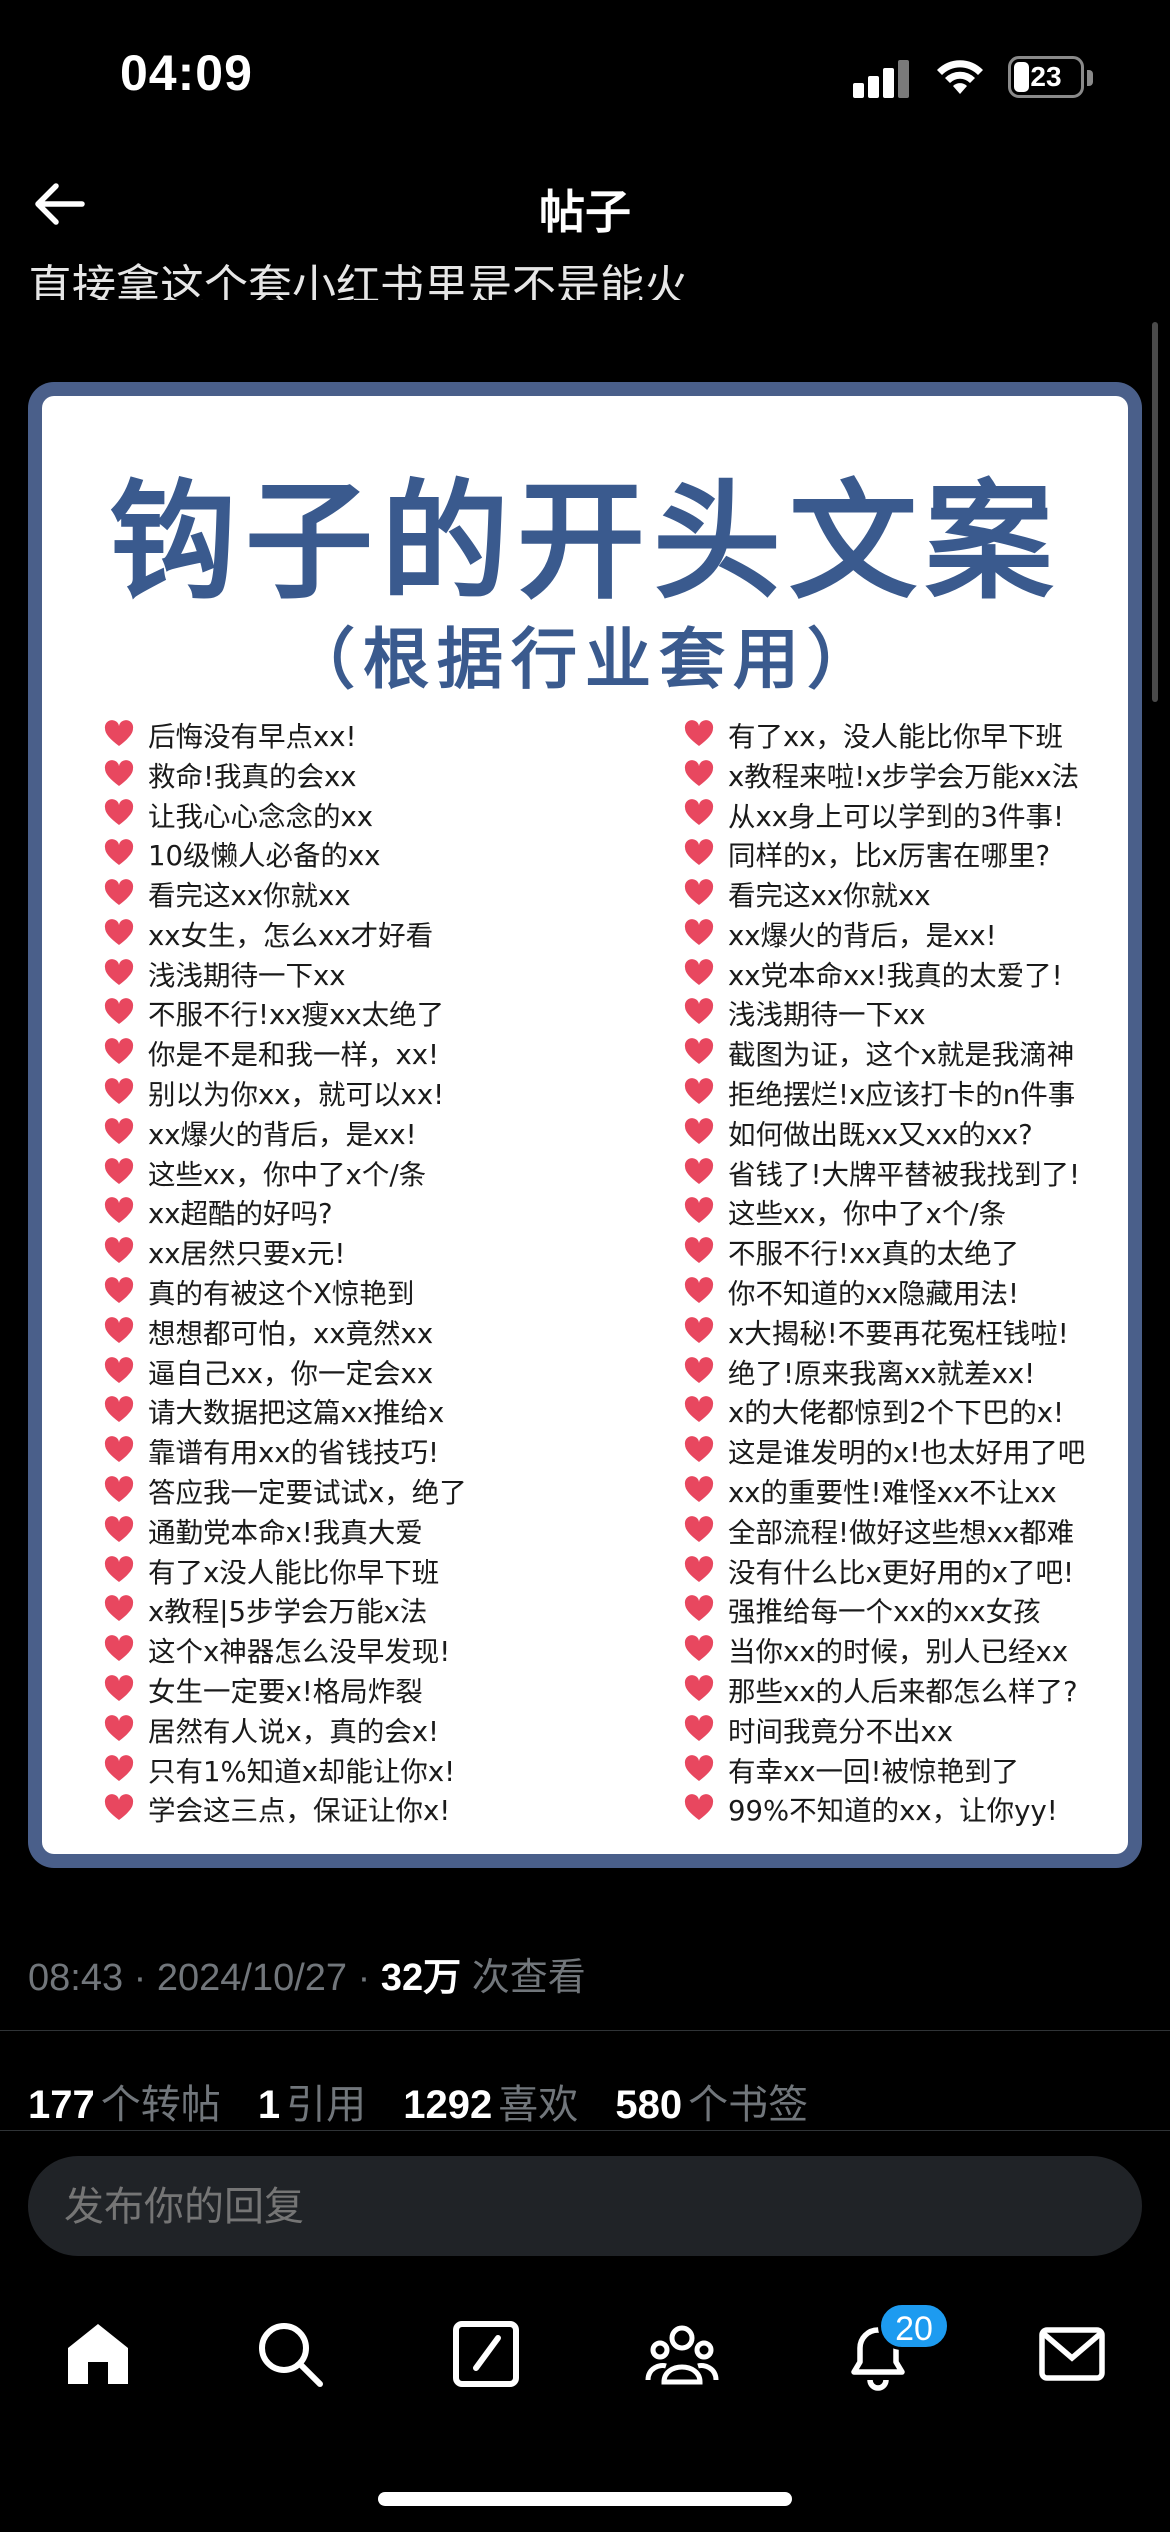 The width and height of the screenshot is (1170, 2532). Describe the element at coordinates (884, 1172) in the screenshot. I see `phrase-item: 省钱了!大牌平替被我找到了!` at that location.